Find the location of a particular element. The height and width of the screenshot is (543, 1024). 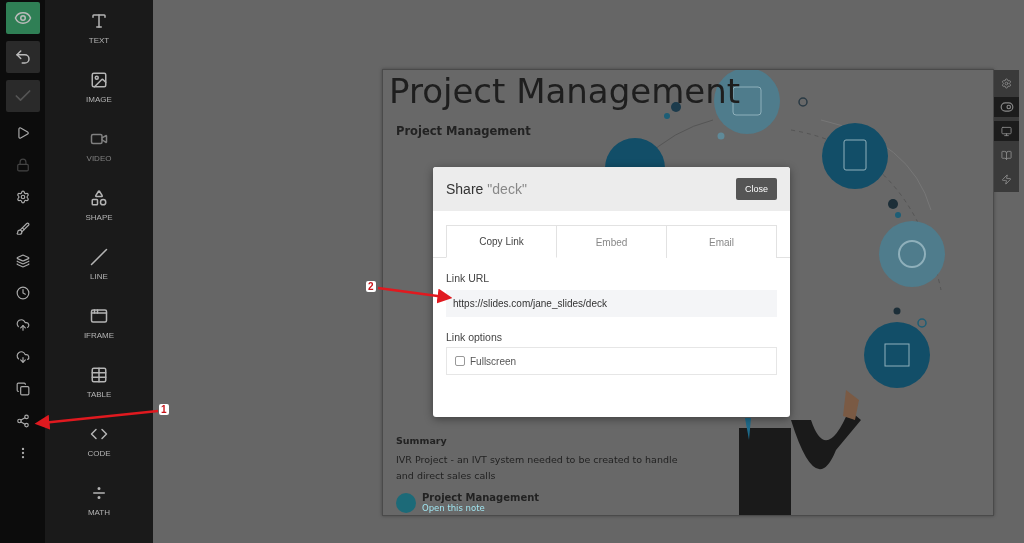

url-field: https://slides.com/jane_slides/deck is located at coordinates (611, 303).